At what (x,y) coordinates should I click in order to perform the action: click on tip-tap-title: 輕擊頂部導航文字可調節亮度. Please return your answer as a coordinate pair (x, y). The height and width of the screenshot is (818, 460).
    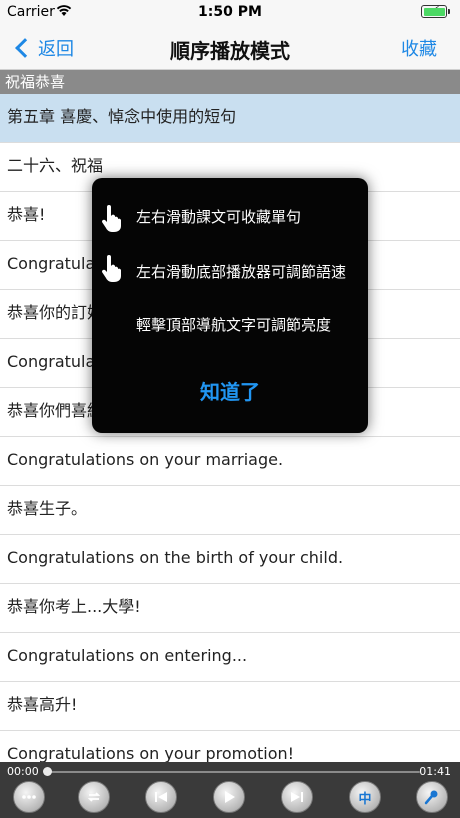
    Looking at the image, I should click on (234, 325).